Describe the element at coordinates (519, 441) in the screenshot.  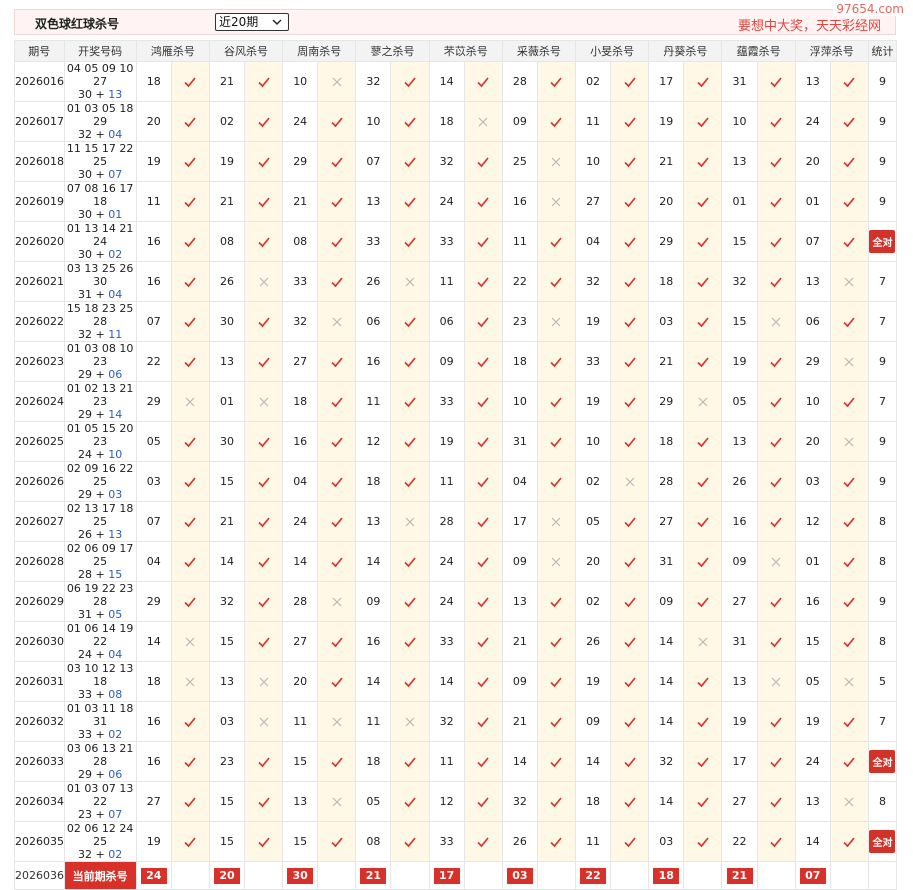
I see `kill-number-cell: 31` at that location.